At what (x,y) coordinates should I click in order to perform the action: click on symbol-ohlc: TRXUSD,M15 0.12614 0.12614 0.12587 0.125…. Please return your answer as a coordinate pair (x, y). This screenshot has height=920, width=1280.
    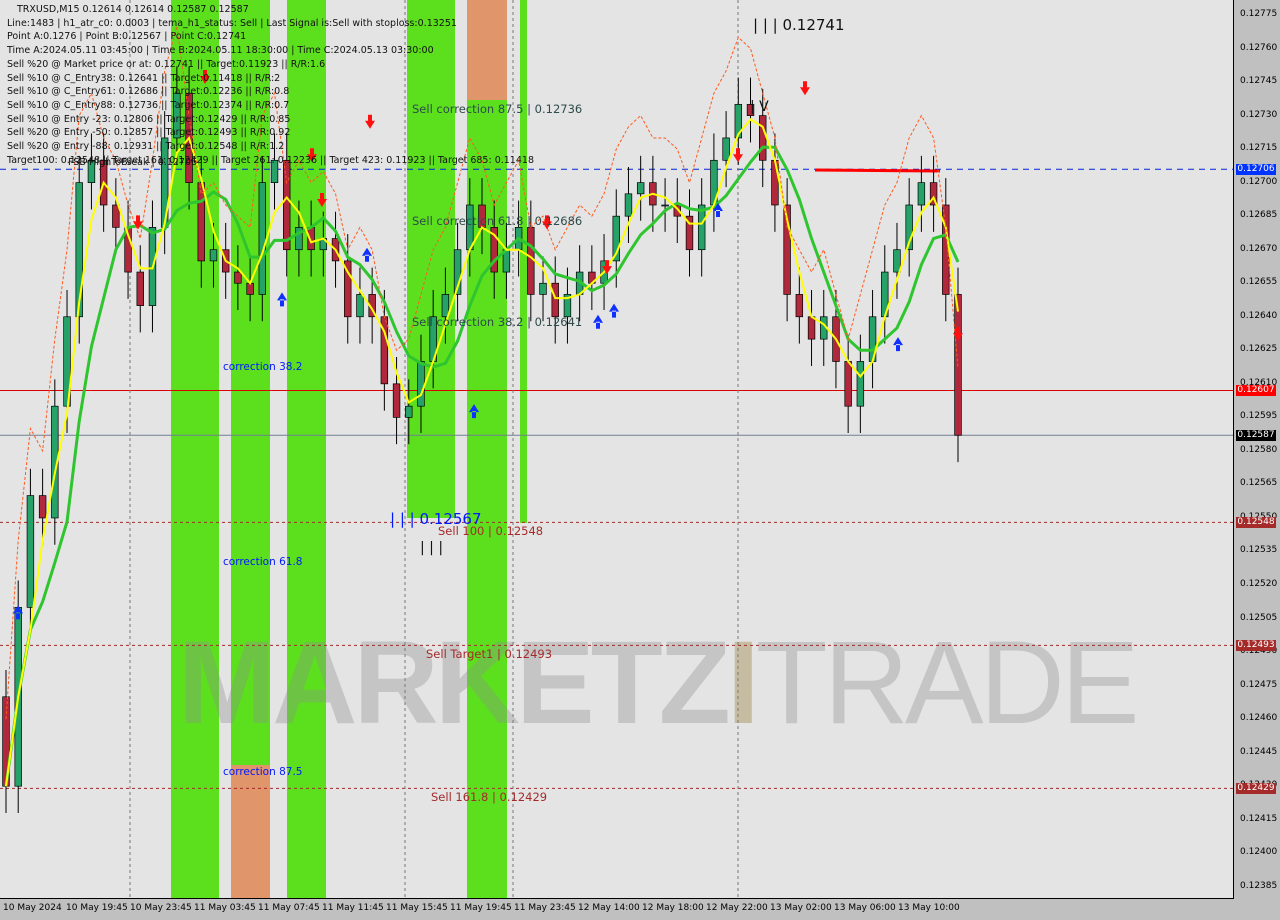
    Looking at the image, I should click on (133, 9).